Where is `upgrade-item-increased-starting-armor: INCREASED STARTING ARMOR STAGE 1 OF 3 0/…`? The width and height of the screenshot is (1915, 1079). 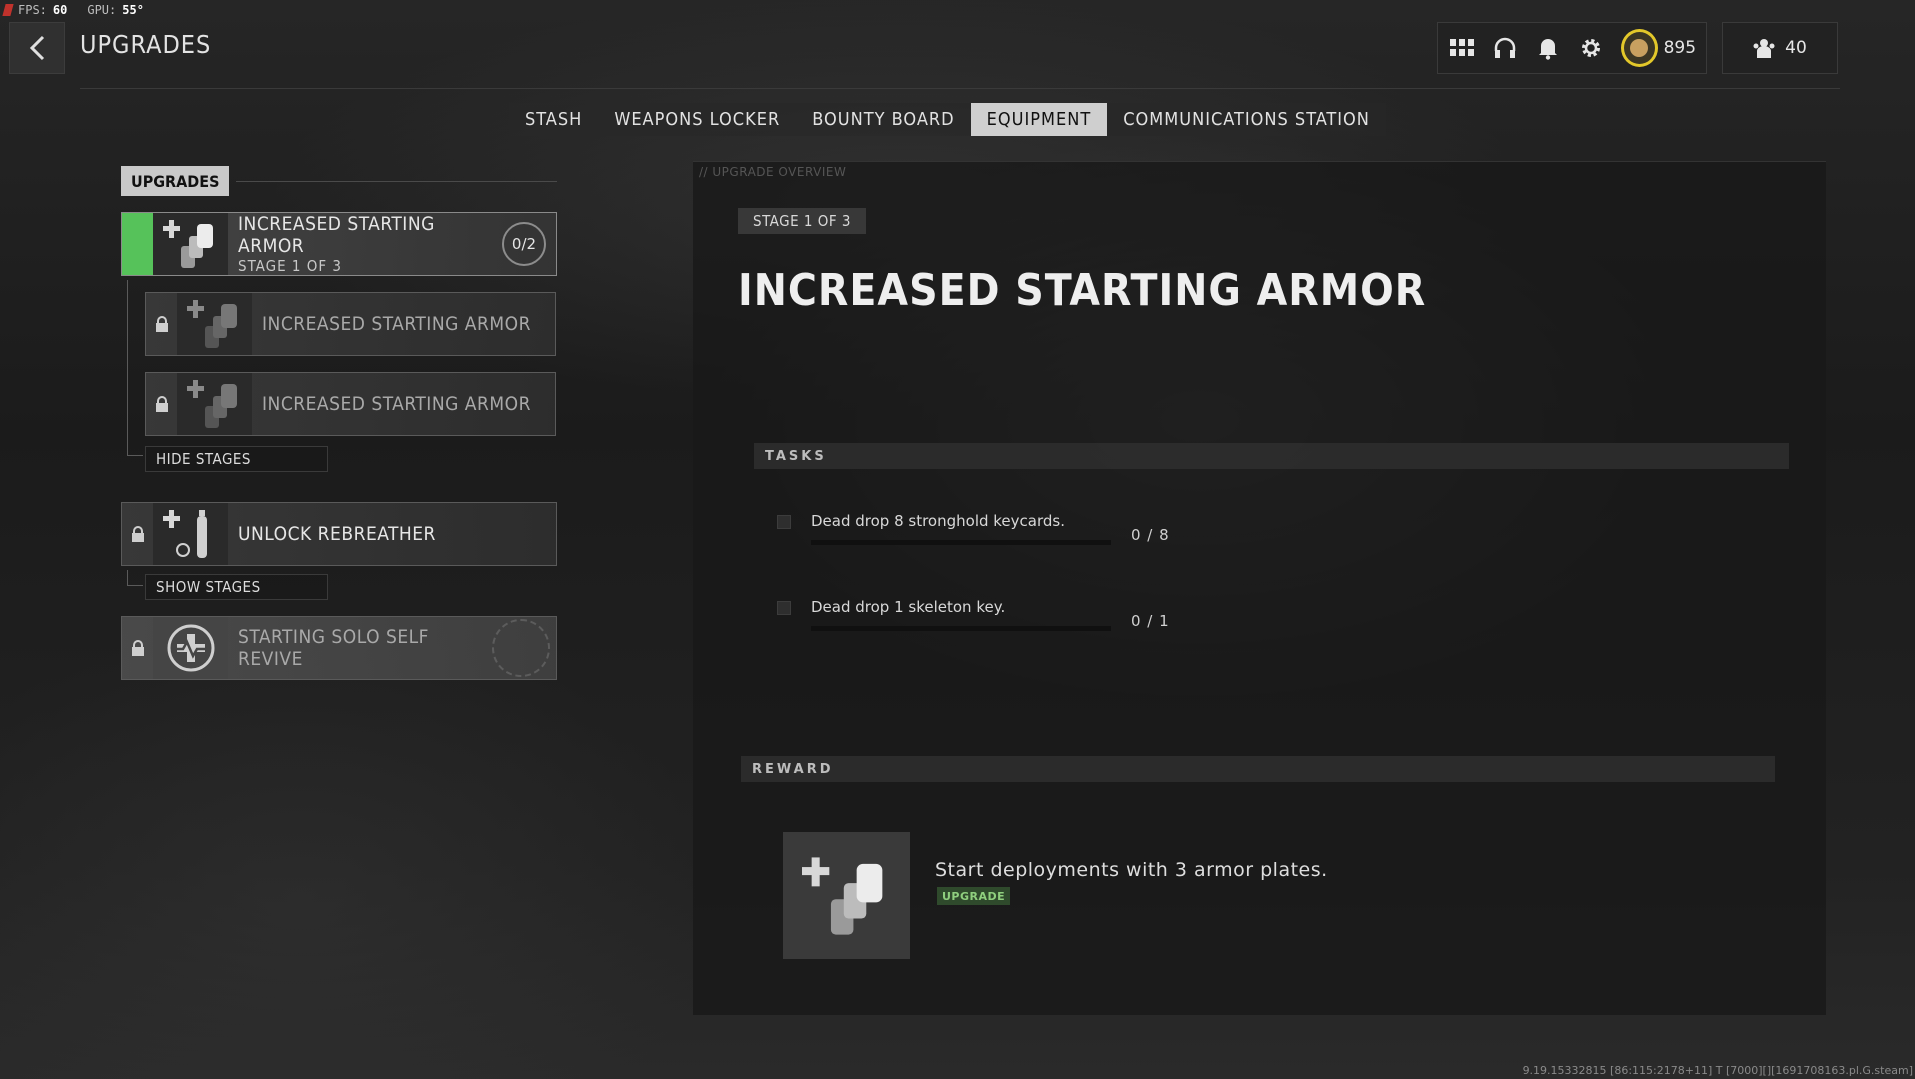 upgrade-item-increased-starting-armor: INCREASED STARTING ARMOR STAGE 1 OF 3 0/… is located at coordinates (339, 244).